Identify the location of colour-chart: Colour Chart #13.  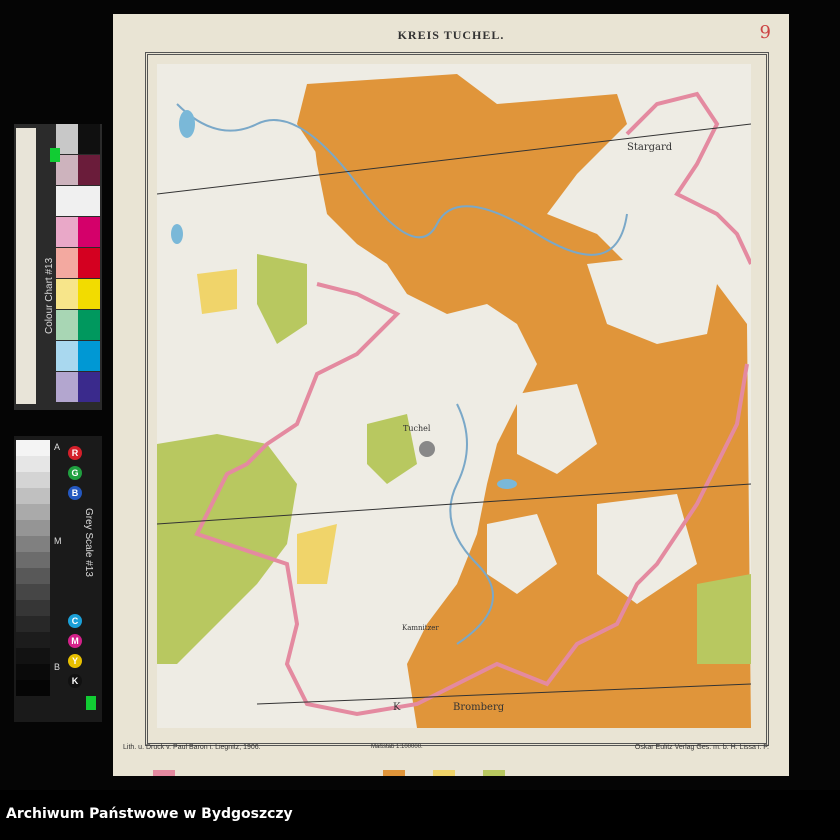
(58, 267).